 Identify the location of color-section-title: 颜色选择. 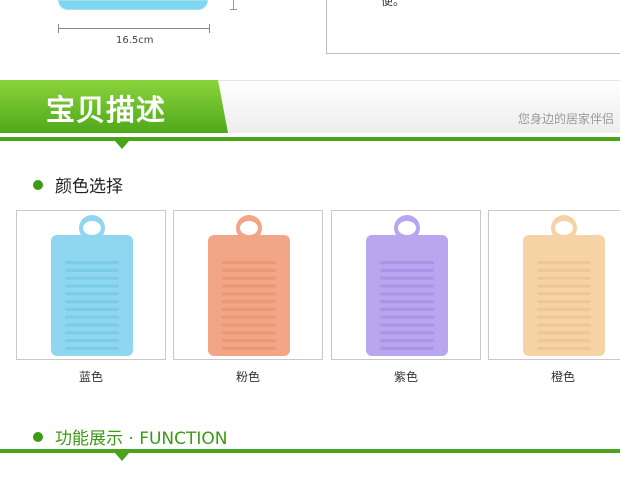
(89, 187).